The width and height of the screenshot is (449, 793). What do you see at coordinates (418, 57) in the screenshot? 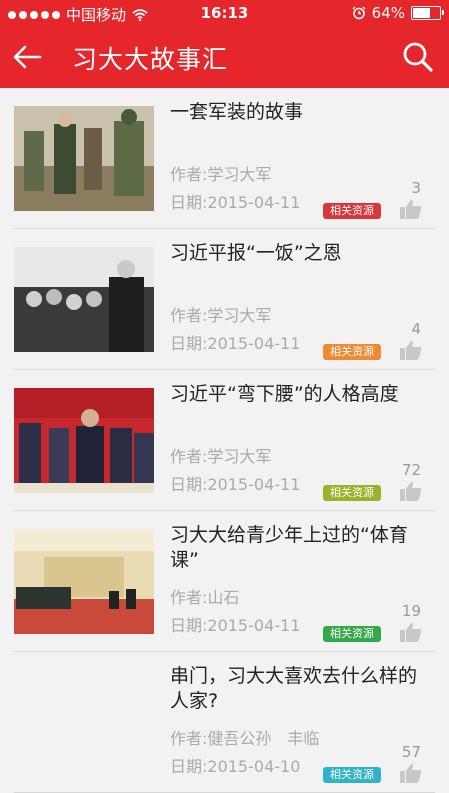
I see `search-icon` at bounding box center [418, 57].